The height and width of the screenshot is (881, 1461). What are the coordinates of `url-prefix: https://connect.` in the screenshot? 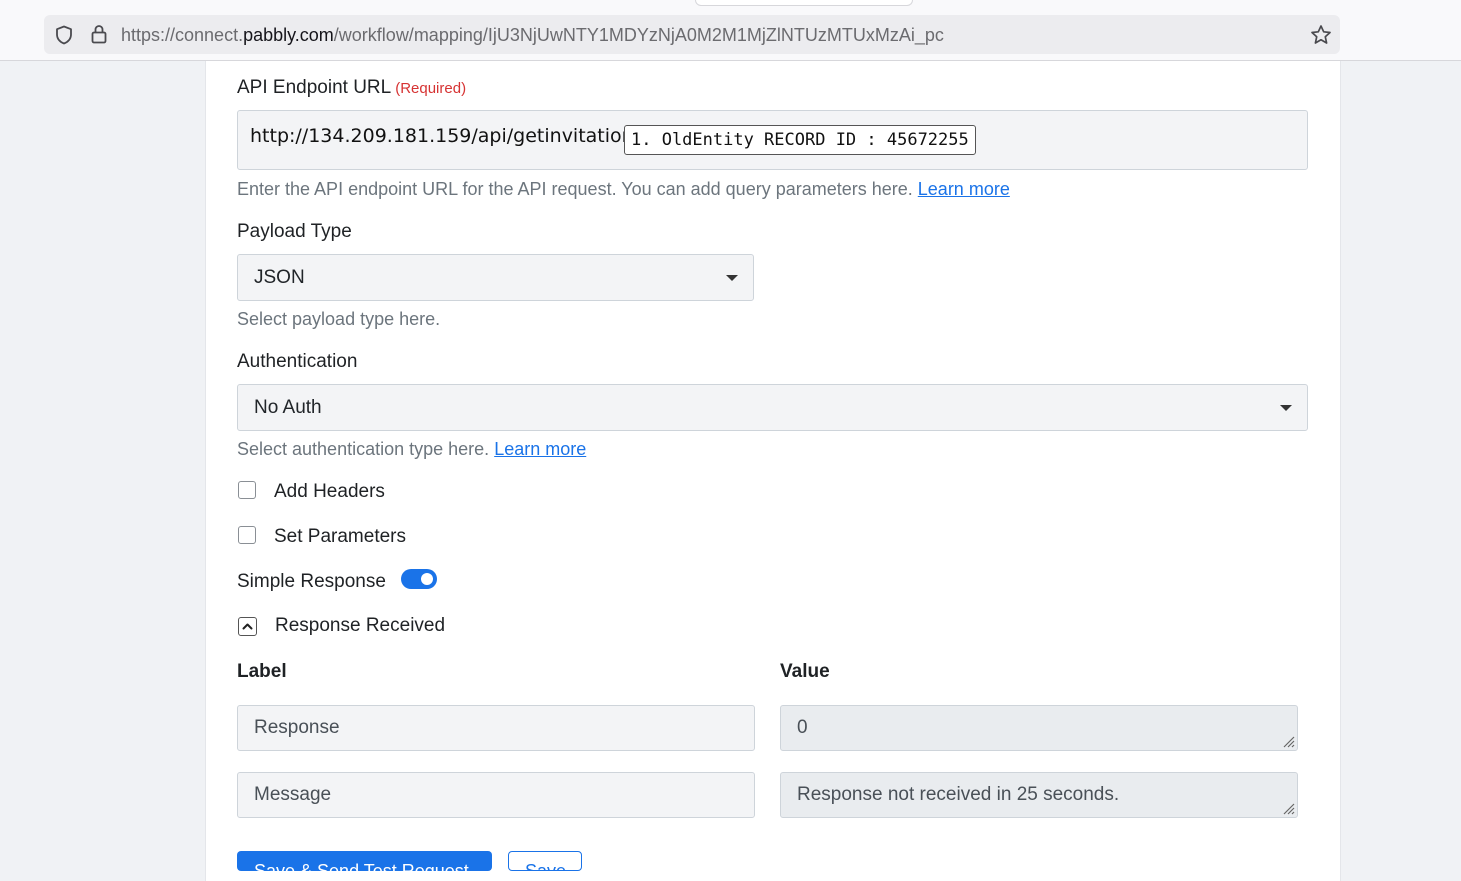 It's located at (182, 35).